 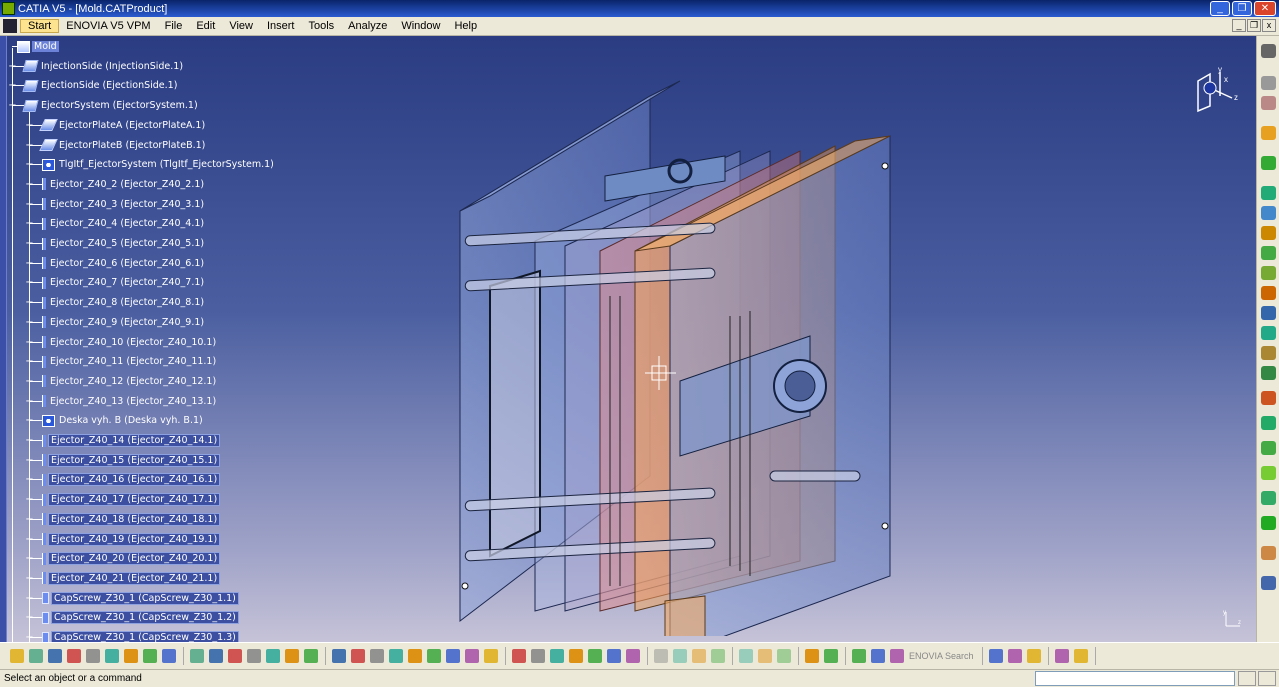 What do you see at coordinates (127, 302) in the screenshot?
I see `tree-node-label: Ejector_Z40_8 (Ejector_Z40_8.1)` at bounding box center [127, 302].